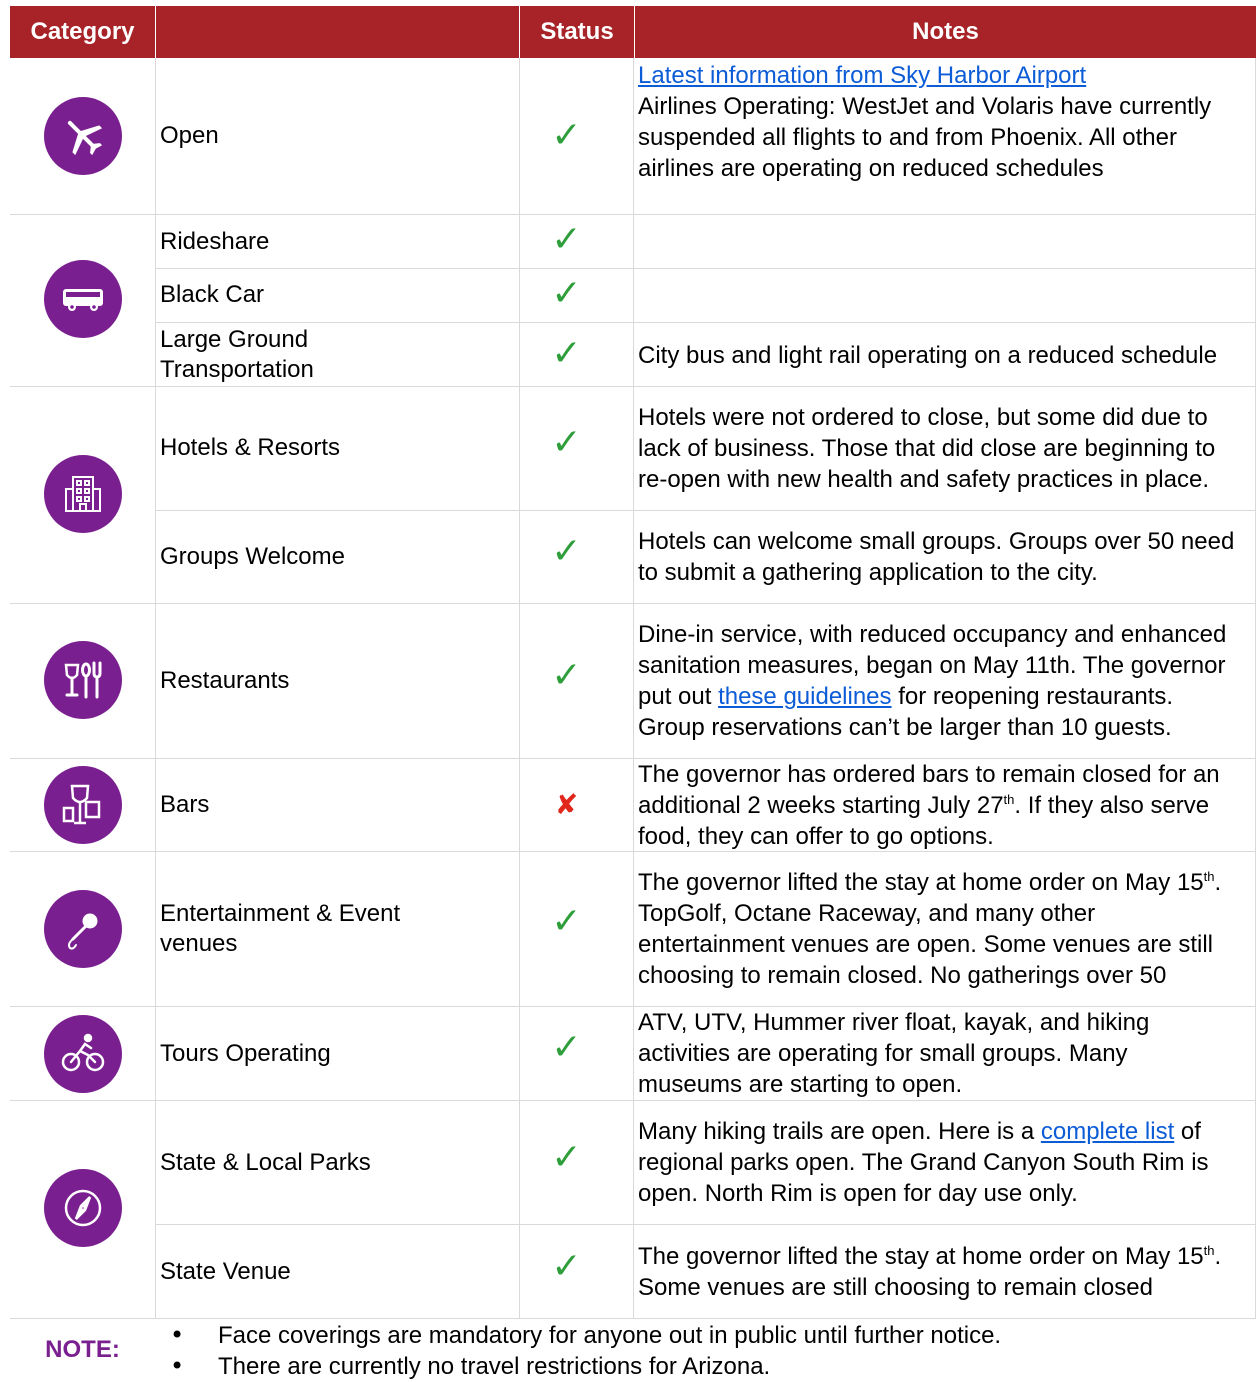  I want to click on category-groups-welcome: Groups Welcome, so click(252, 556).